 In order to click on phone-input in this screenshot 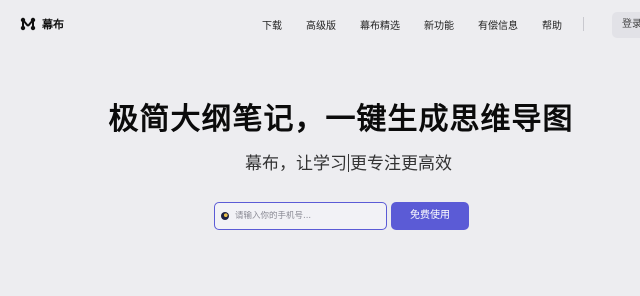, I will do `click(305, 216)`.